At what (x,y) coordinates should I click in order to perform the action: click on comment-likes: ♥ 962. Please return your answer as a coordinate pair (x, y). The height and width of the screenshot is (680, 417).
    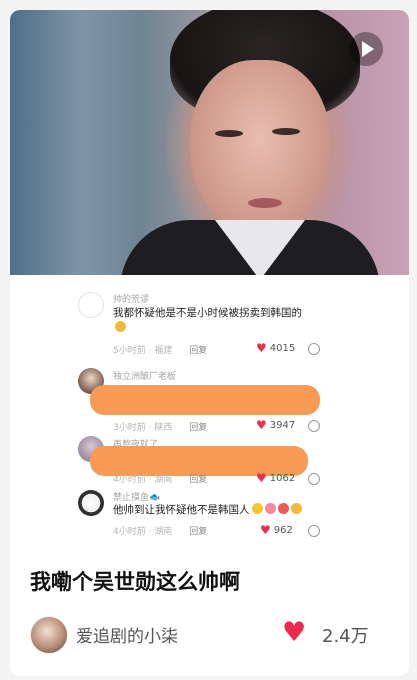
    Looking at the image, I should click on (276, 530).